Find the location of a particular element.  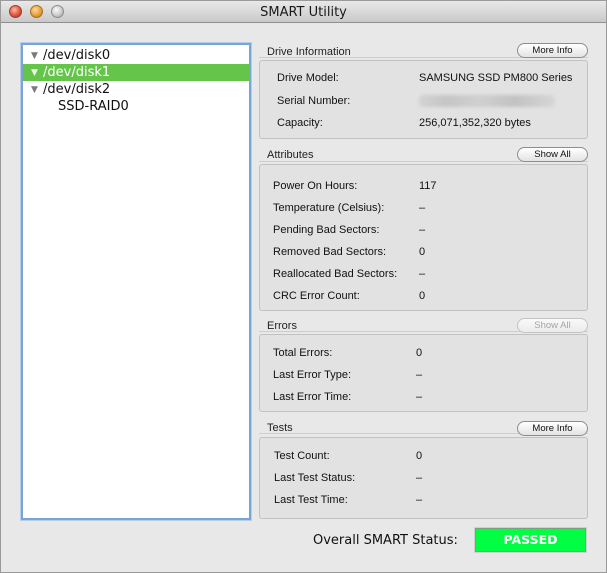

attributes-show-all-button: Show All is located at coordinates (552, 154).